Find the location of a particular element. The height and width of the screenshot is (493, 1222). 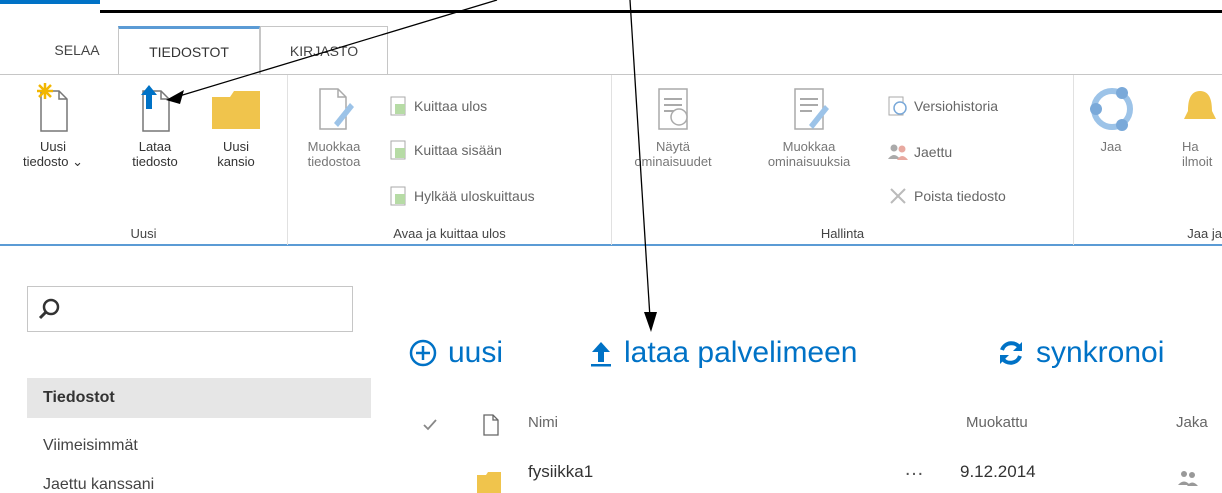

tab-files: TIEDOSTOT is located at coordinates (189, 50).